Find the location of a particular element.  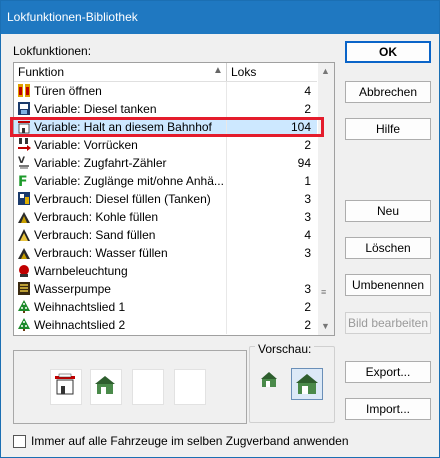

list-header: Funktion ▲ Loks is located at coordinates (165, 72).